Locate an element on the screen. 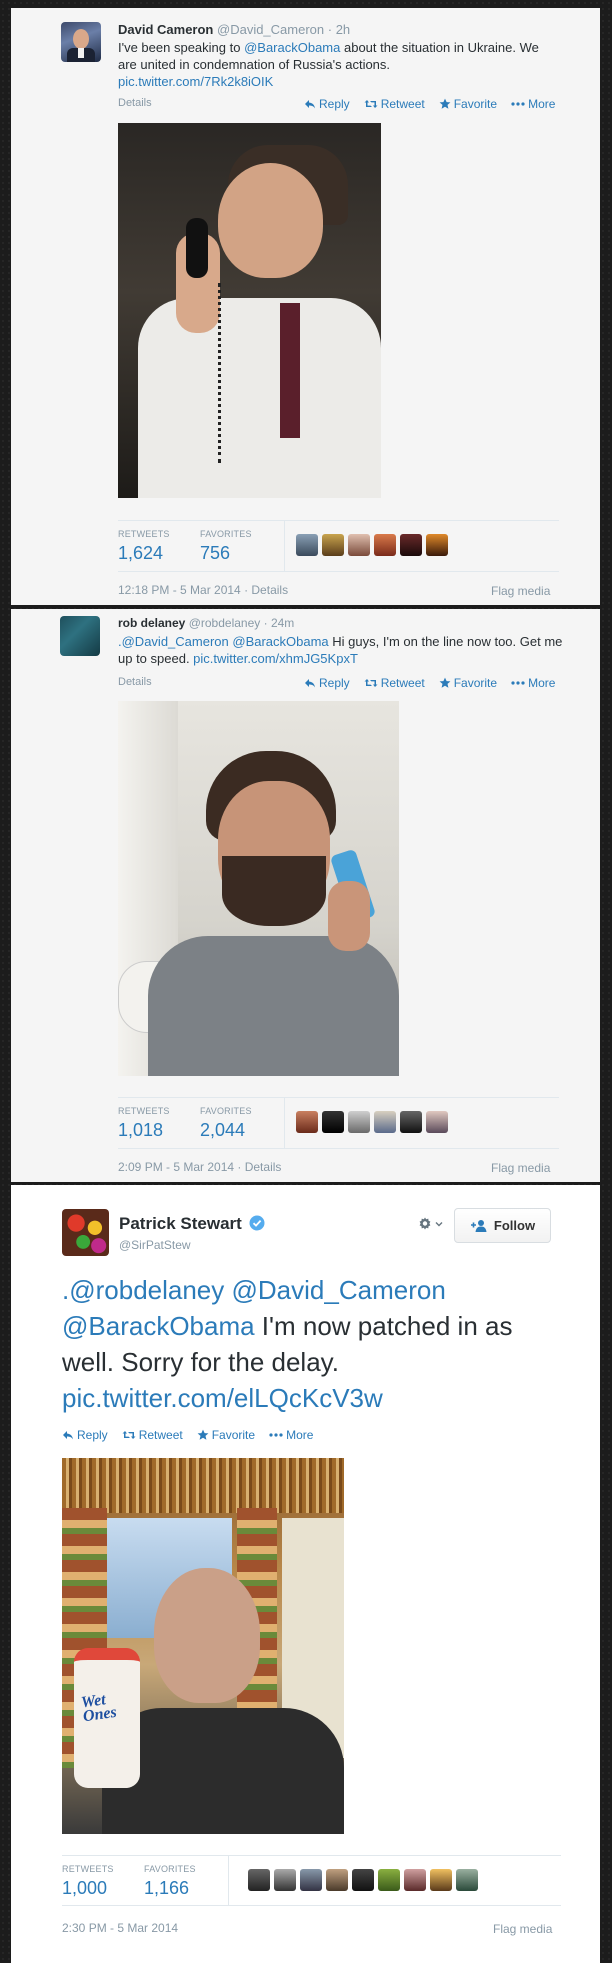 Image resolution: width=612 pixels, height=1963 pixels. tweet-time: · 2h is located at coordinates (339, 29).